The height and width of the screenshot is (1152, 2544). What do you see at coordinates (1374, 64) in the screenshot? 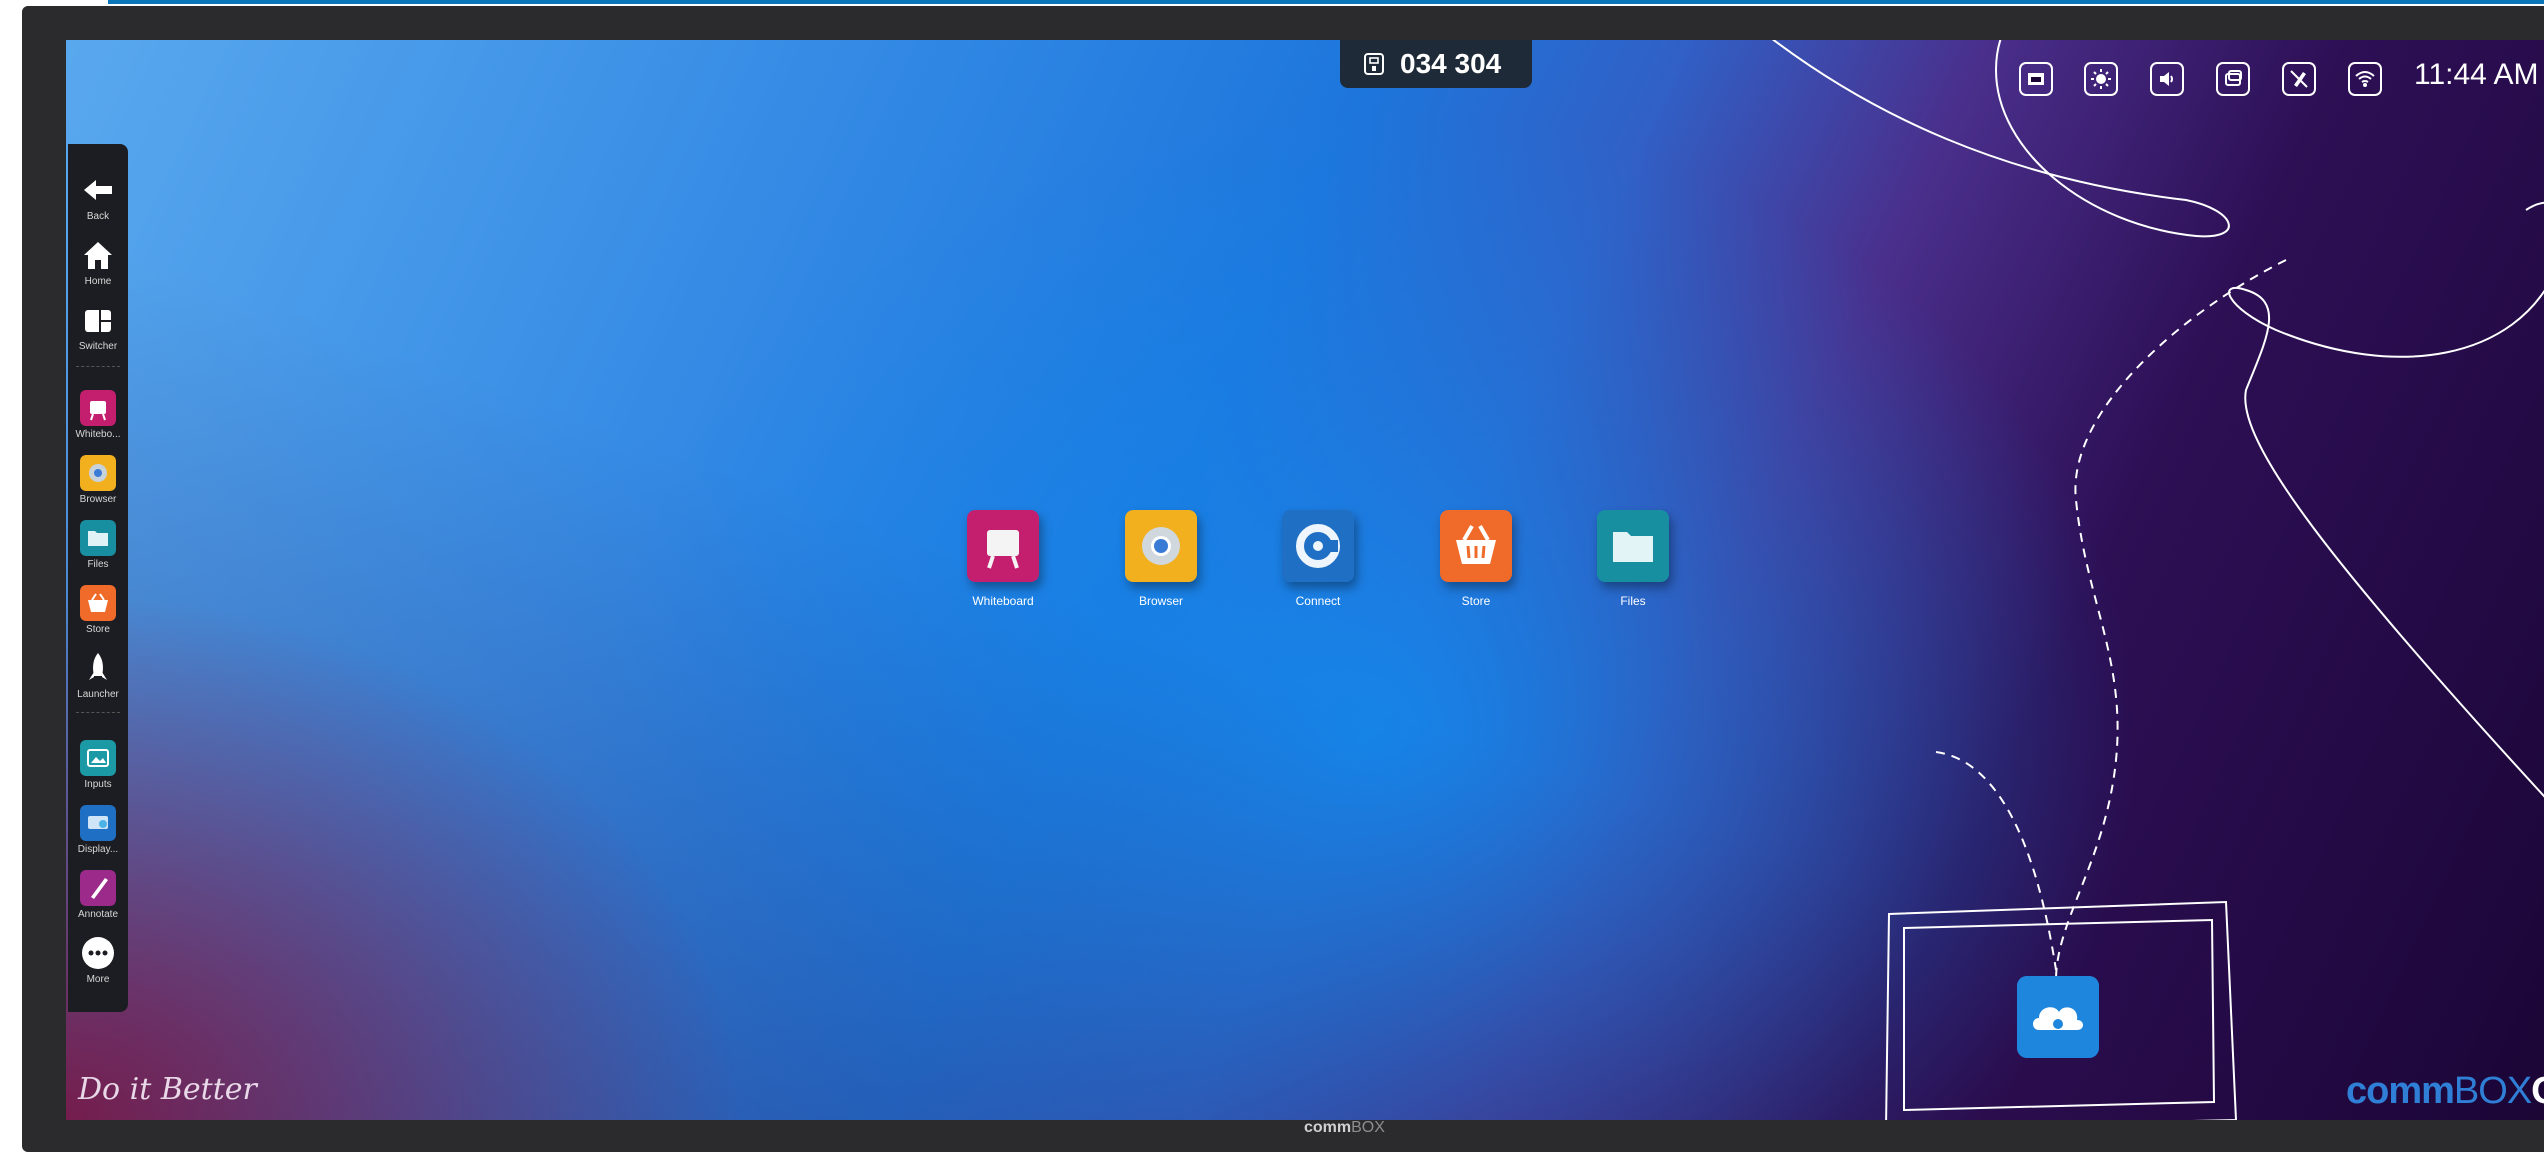
I see `cast-code-icon` at bounding box center [1374, 64].